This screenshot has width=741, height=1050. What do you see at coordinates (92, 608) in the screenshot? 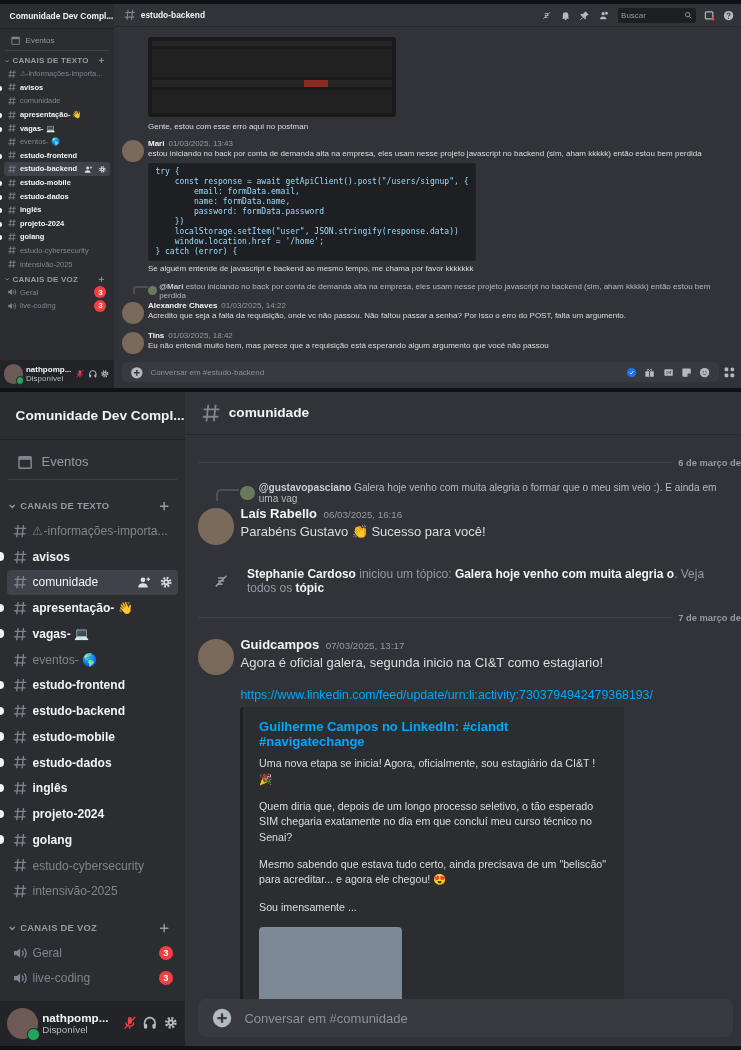
I see `channel-item: apresentação- 👋` at bounding box center [92, 608].